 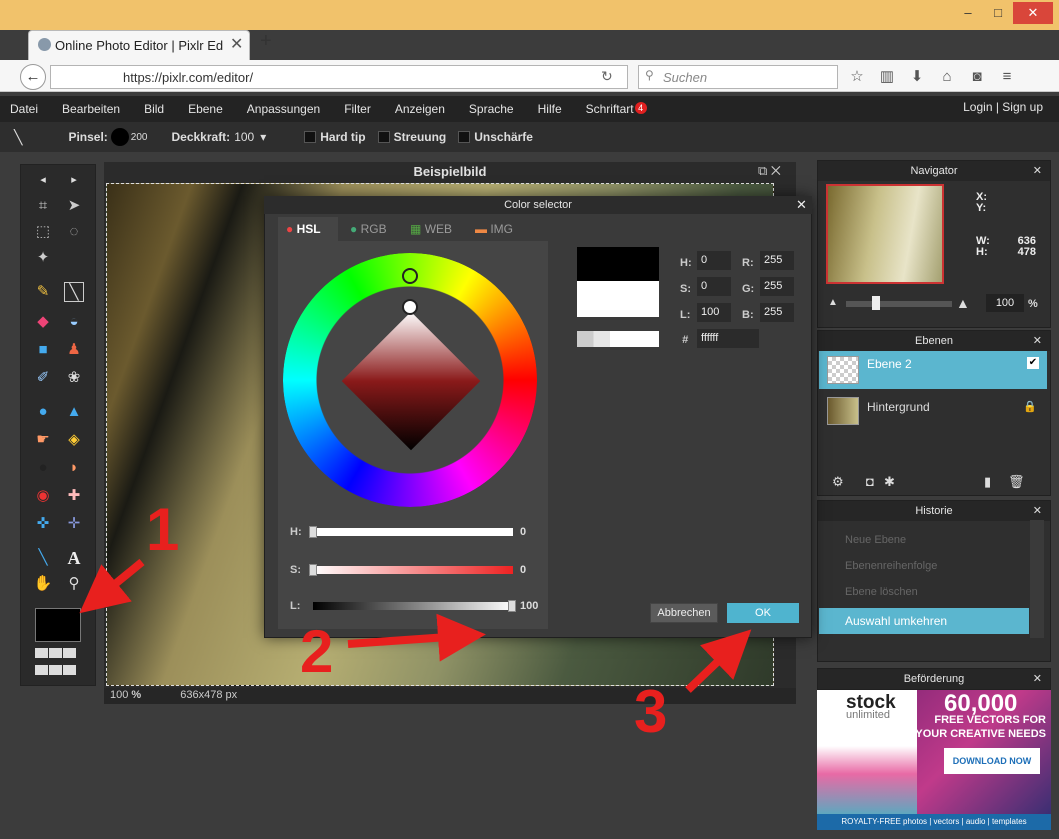 I want to click on smudge-icon: ☛, so click(x=43, y=440).